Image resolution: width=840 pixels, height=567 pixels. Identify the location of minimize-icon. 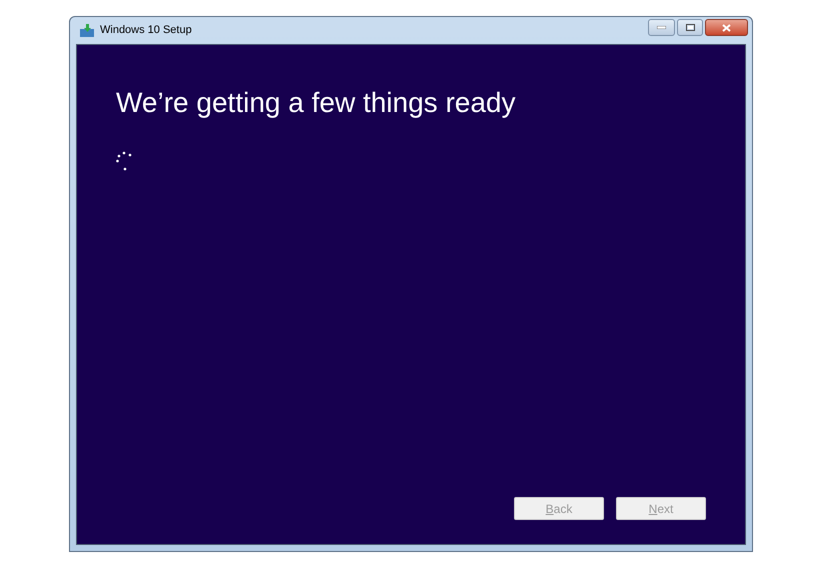
(661, 27).